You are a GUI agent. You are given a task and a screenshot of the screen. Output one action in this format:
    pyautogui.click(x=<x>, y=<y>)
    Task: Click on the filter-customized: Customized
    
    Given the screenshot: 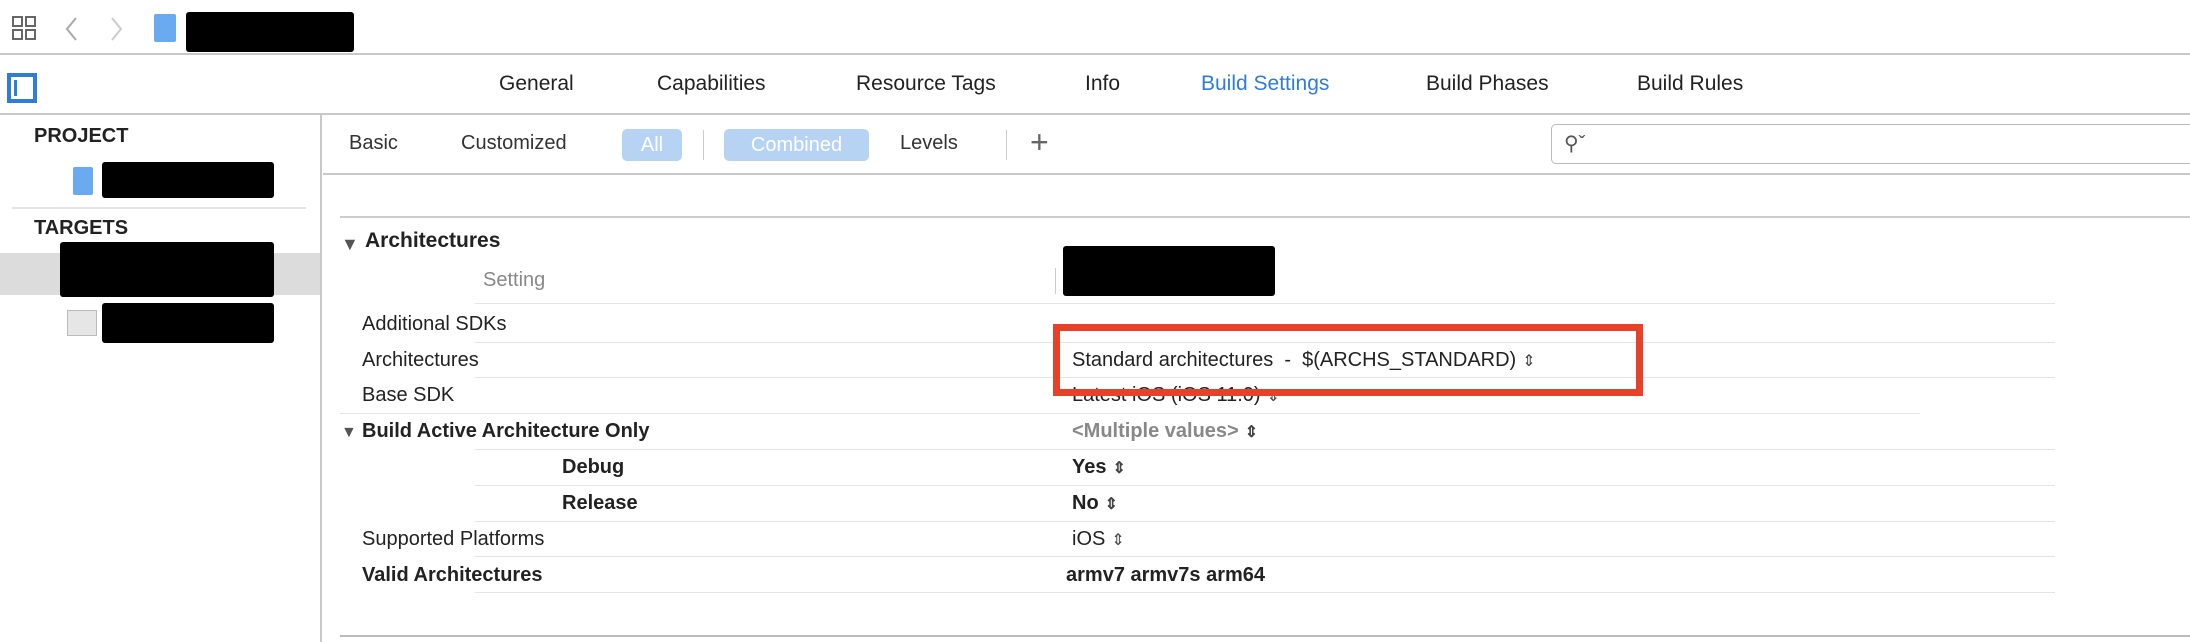 What is the action you would take?
    pyautogui.click(x=514, y=143)
    